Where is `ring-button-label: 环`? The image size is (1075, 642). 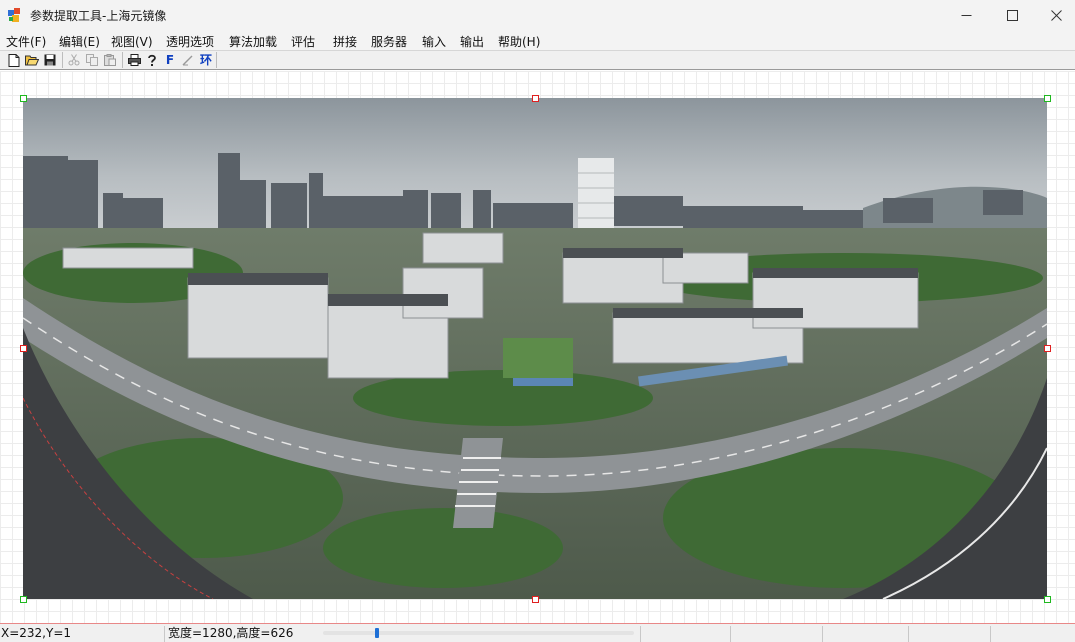 ring-button-label: 环 is located at coordinates (205, 60).